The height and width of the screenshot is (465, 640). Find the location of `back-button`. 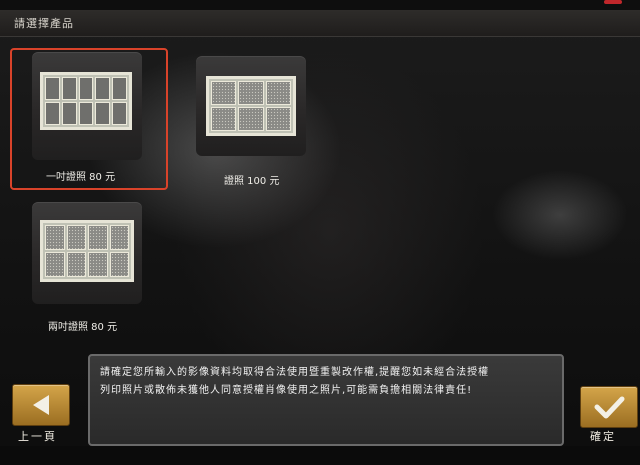

back-button is located at coordinates (41, 405).